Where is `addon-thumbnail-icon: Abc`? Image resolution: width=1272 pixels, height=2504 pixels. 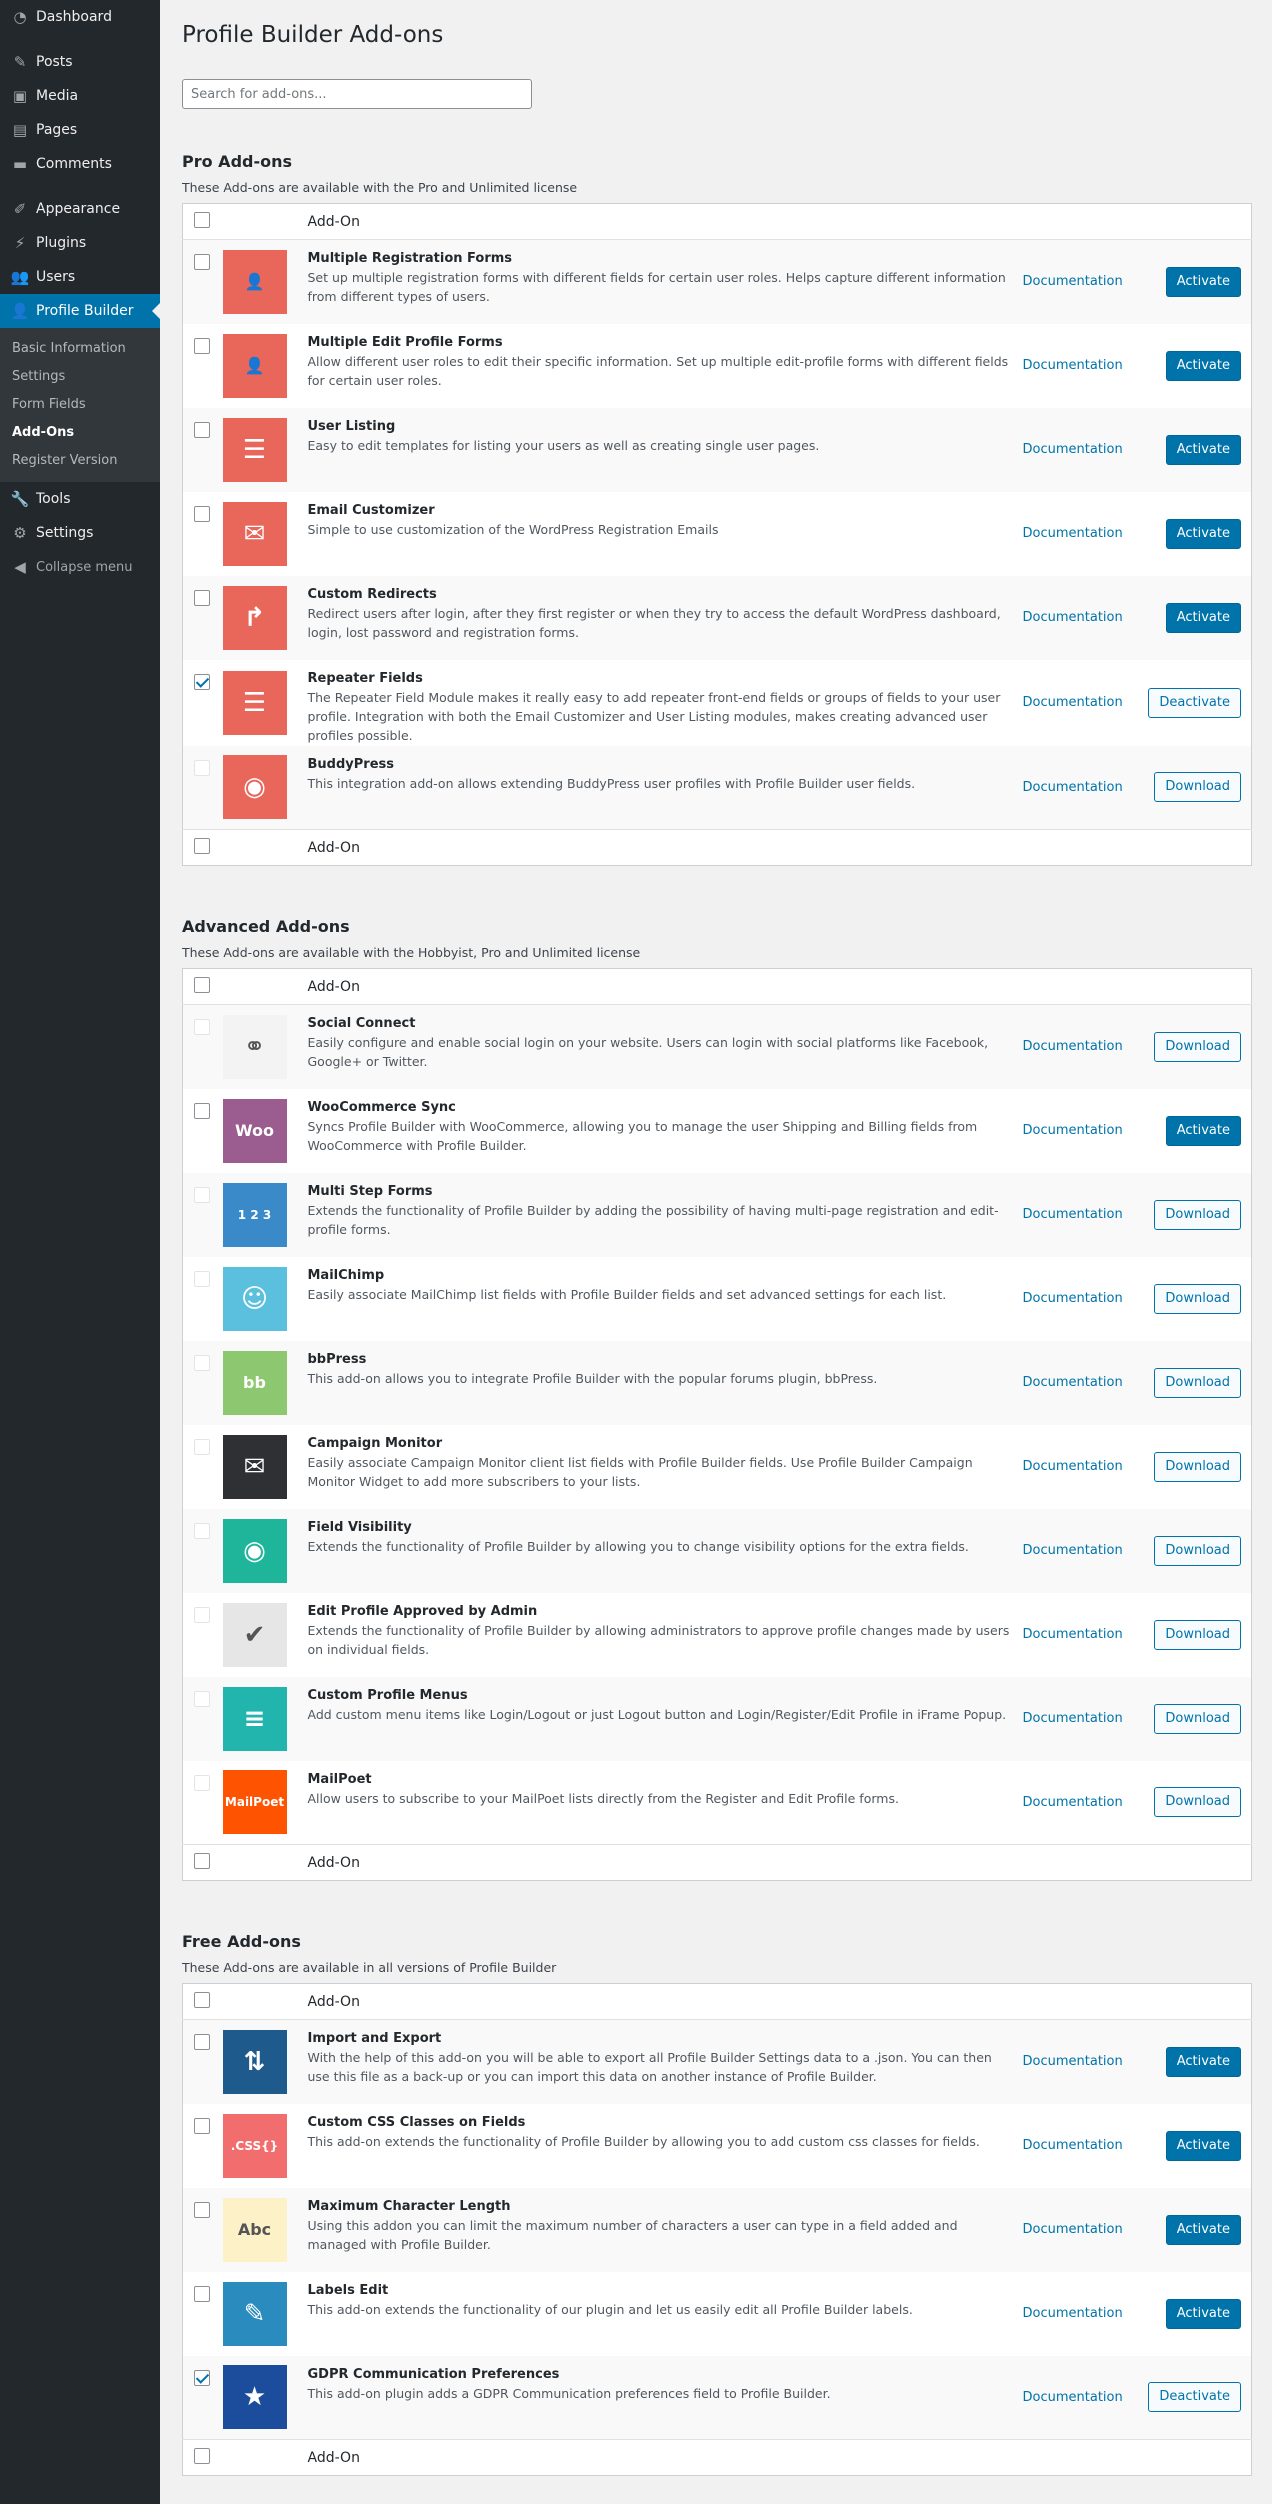 addon-thumbnail-icon: Abc is located at coordinates (254, 2229).